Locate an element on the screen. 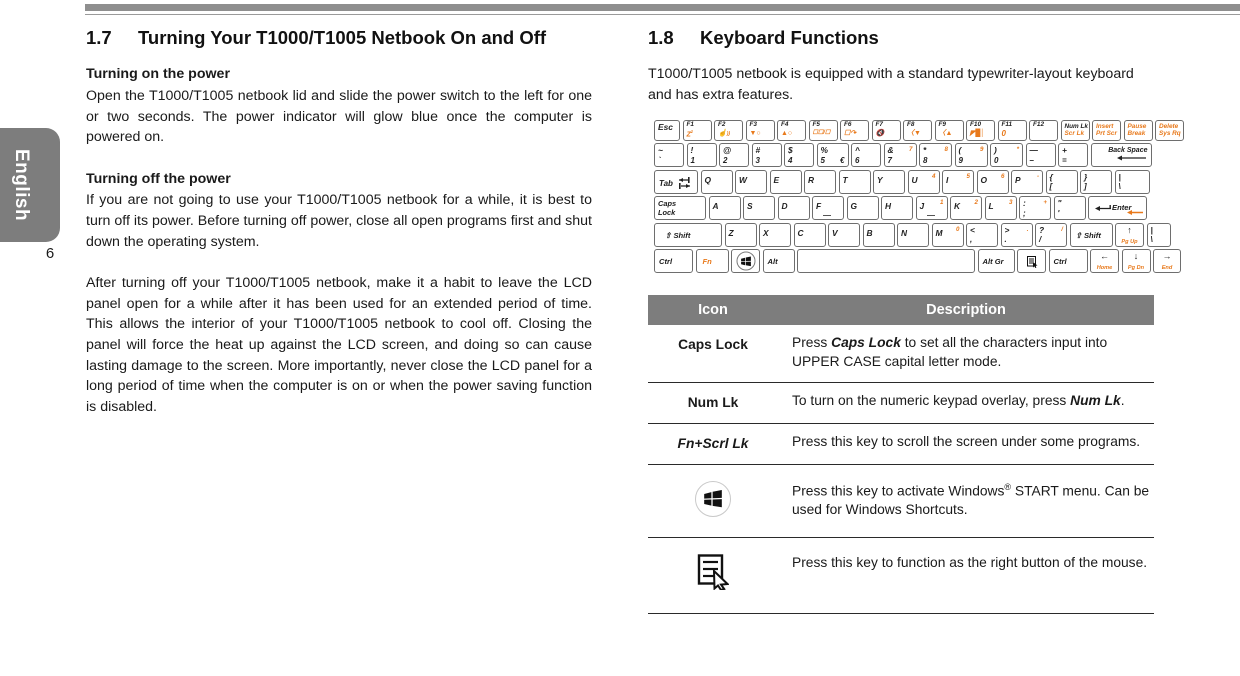 Image resolution: width=1240 pixels, height=676 pixels. page-number: 6 is located at coordinates (50, 253).